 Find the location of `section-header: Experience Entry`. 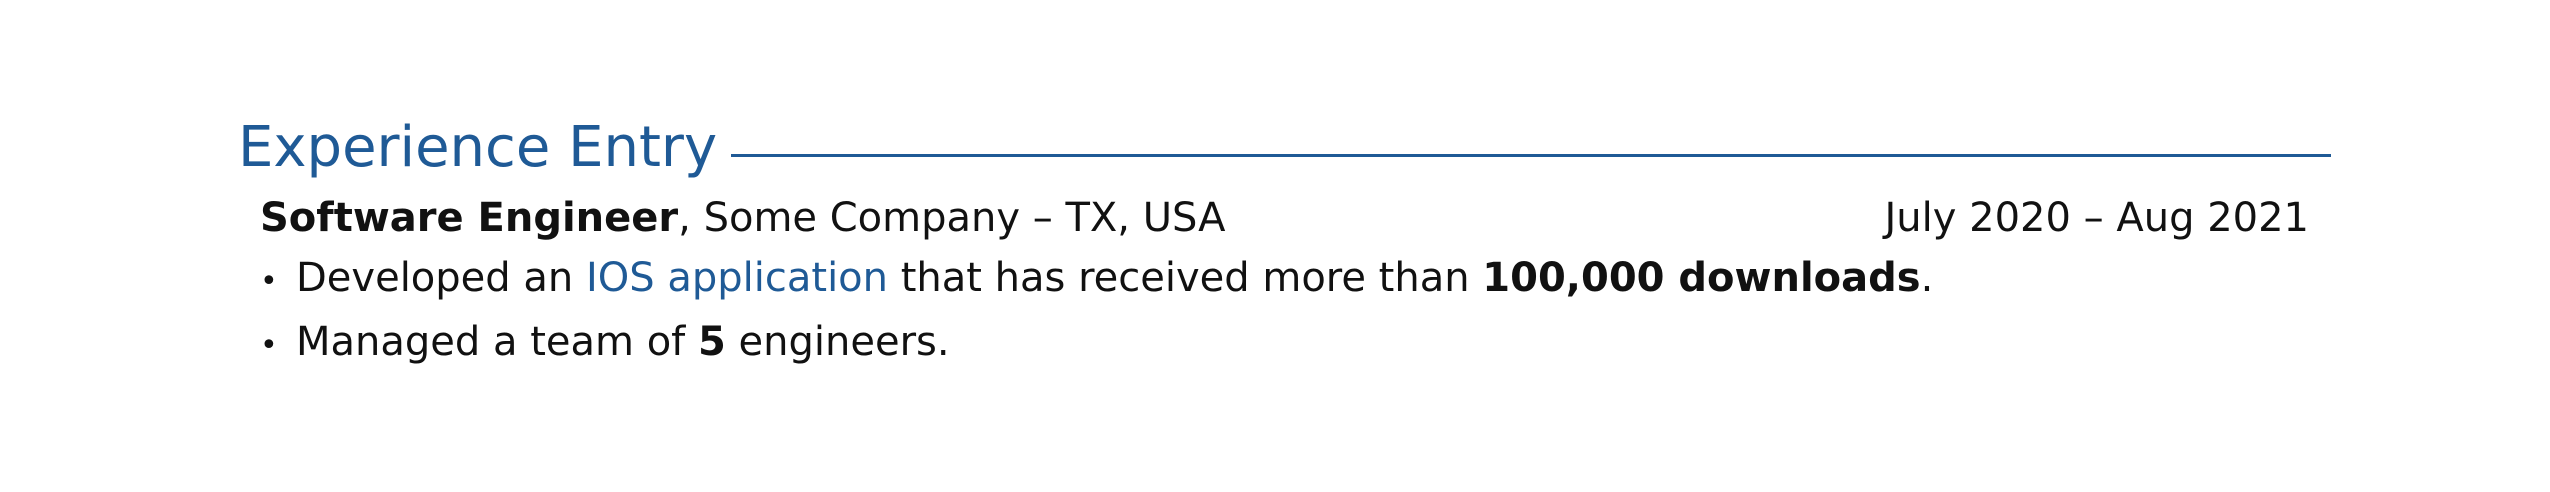

section-header: Experience Entry is located at coordinates (1284, 148).